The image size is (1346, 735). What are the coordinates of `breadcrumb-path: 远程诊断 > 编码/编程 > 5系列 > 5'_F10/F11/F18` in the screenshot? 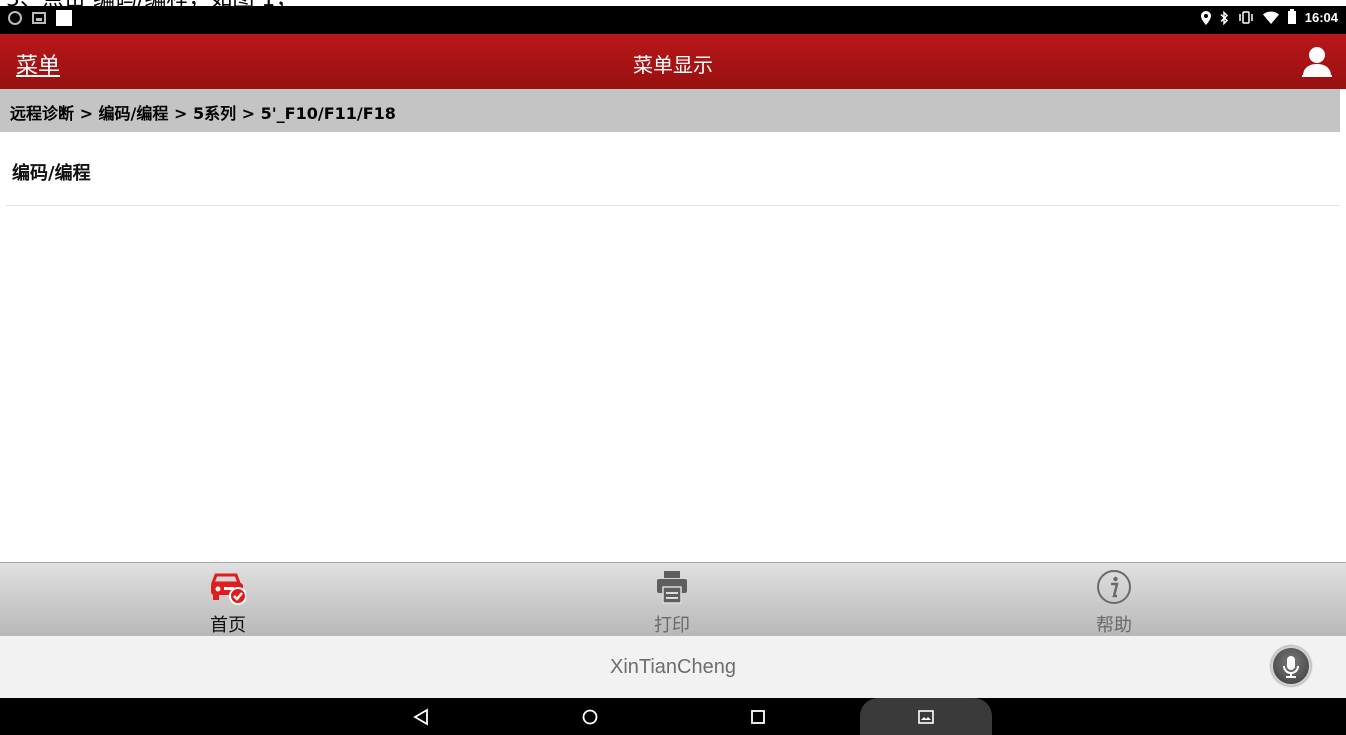 It's located at (203, 113).